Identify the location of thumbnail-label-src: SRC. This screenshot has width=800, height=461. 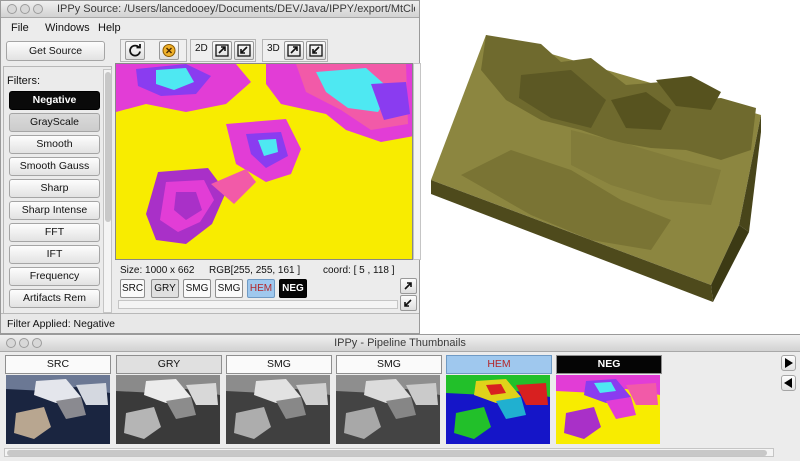
(58, 364).